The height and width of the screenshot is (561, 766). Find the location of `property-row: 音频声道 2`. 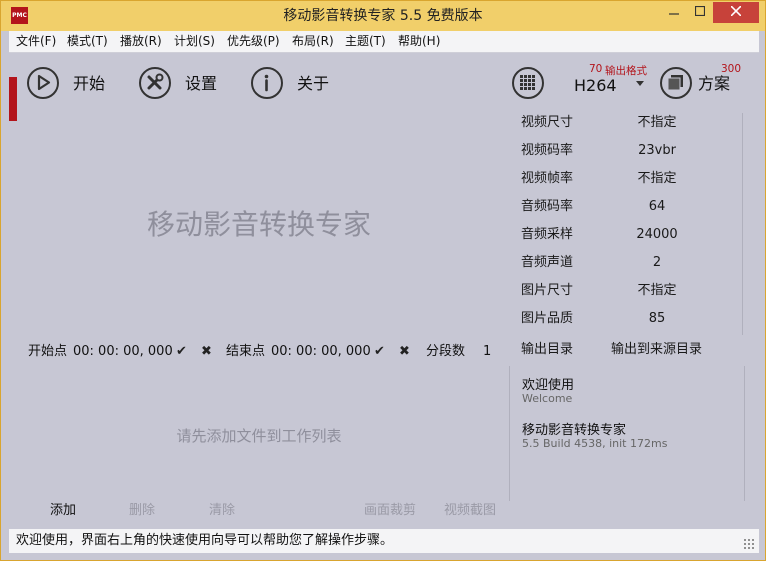

property-row: 音频声道 2 is located at coordinates (626, 263).